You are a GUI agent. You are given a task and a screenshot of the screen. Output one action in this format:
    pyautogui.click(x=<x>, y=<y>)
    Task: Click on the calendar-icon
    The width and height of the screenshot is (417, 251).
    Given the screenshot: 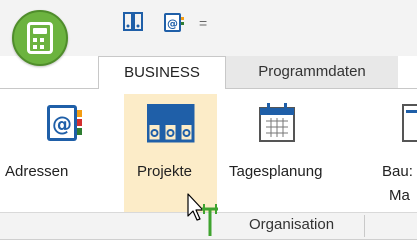 What is the action you would take?
    pyautogui.click(x=278, y=123)
    